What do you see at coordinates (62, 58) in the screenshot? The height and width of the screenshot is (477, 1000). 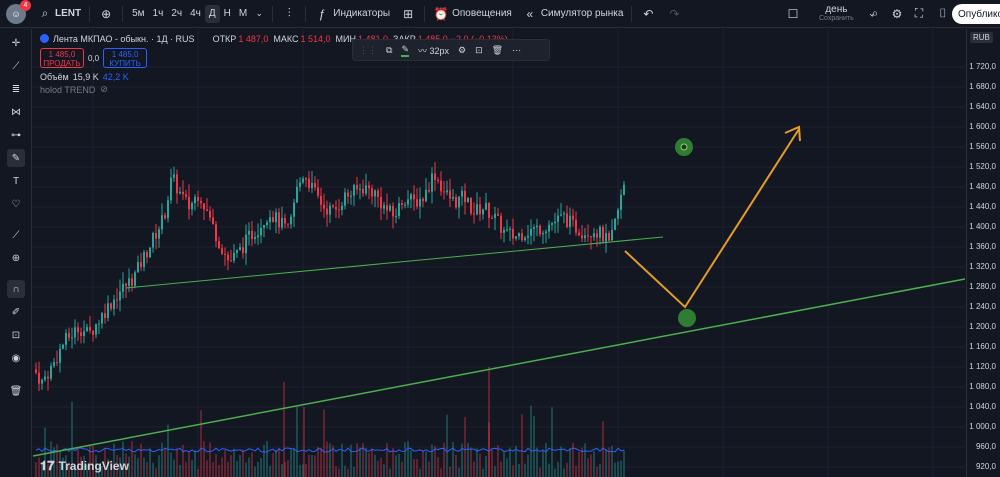 I see `sell-button: 1 485,0 ПРОДАТЬ` at bounding box center [62, 58].